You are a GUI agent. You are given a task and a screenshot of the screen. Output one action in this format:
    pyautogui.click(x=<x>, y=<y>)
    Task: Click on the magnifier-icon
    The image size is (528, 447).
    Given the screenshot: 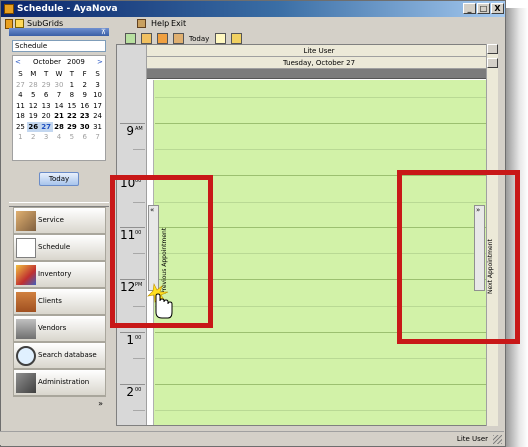 What is the action you would take?
    pyautogui.click(x=26, y=356)
    